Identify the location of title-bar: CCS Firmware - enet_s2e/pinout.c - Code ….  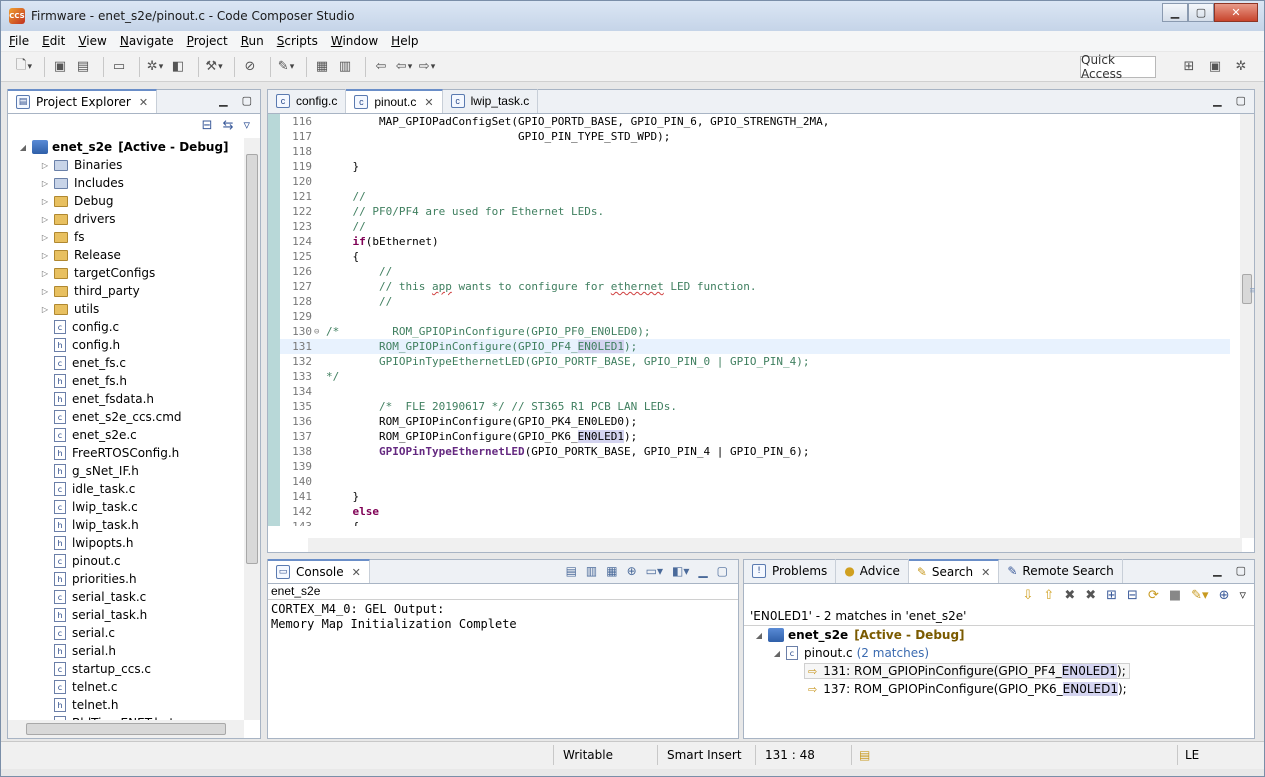
(632, 16).